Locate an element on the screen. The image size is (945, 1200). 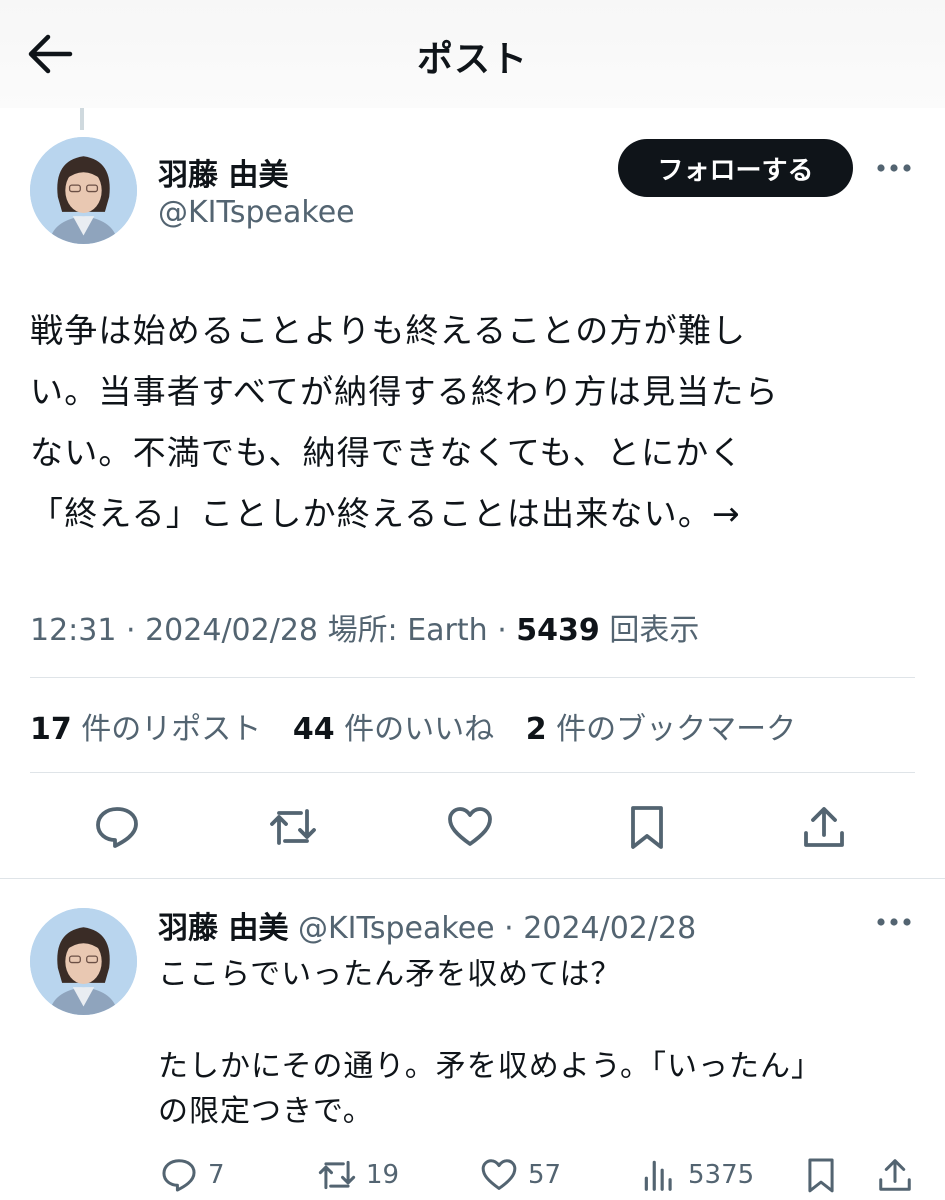
reply-author-name: 羽藤 由美 is located at coordinates (223, 928).